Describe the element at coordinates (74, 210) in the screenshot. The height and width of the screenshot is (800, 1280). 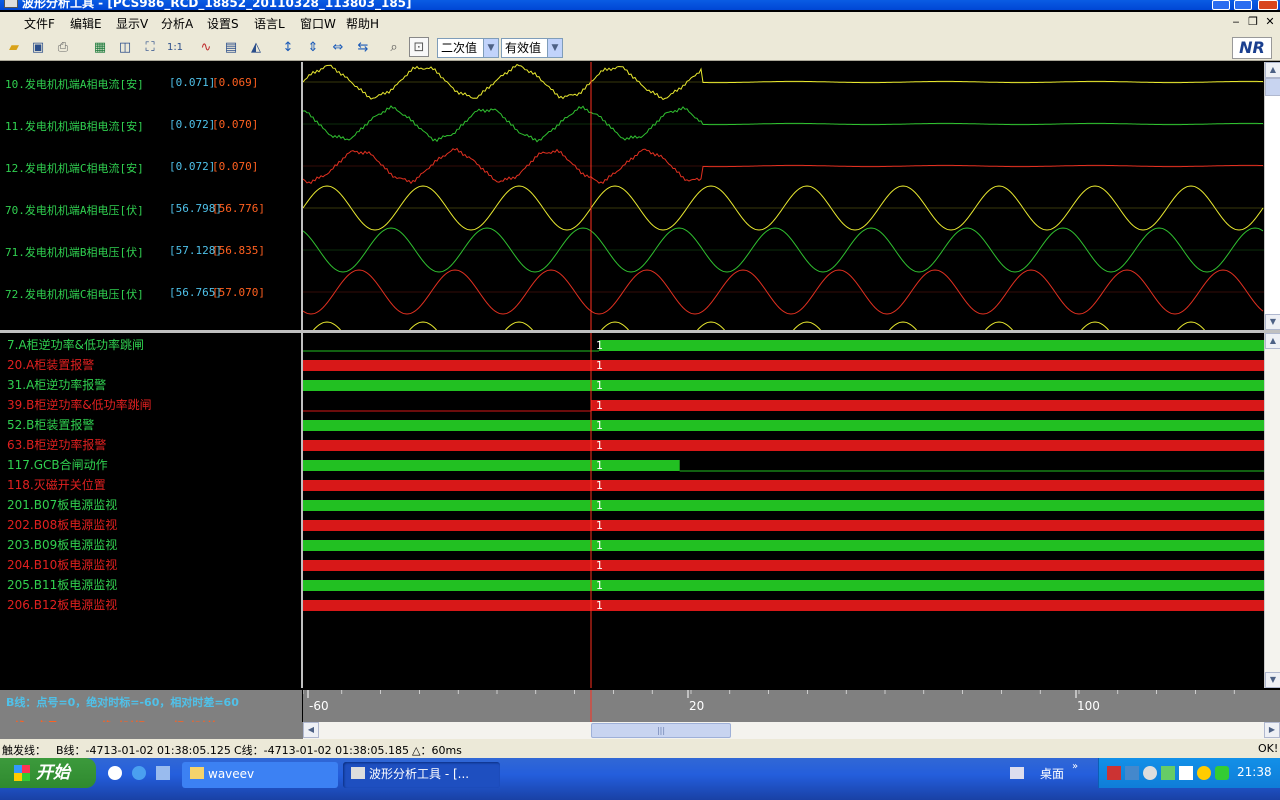
I see `channel-label: 70.发电机机端A相电压[伏]` at that location.